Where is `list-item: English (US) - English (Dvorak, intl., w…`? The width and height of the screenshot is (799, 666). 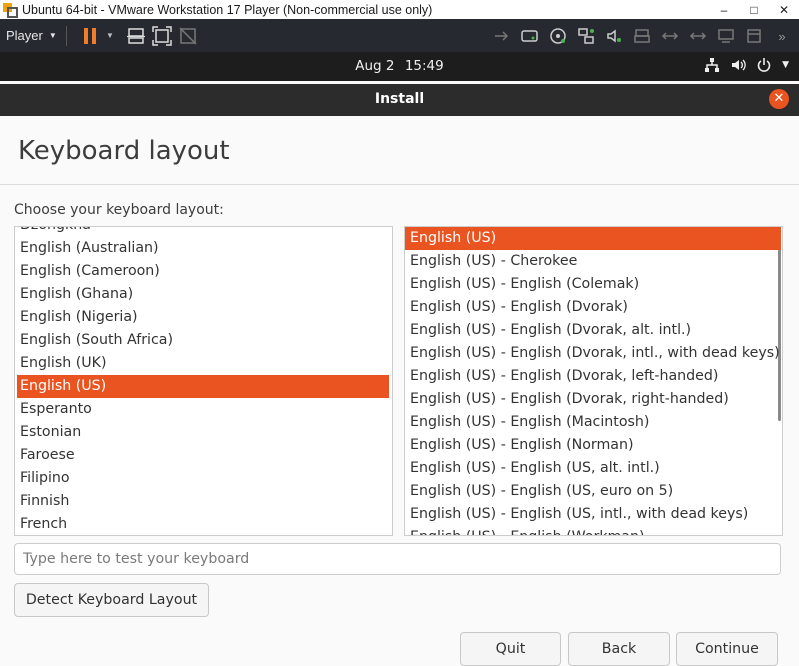
list-item: English (US) - English (Dvorak, intl., w… is located at coordinates (593, 353).